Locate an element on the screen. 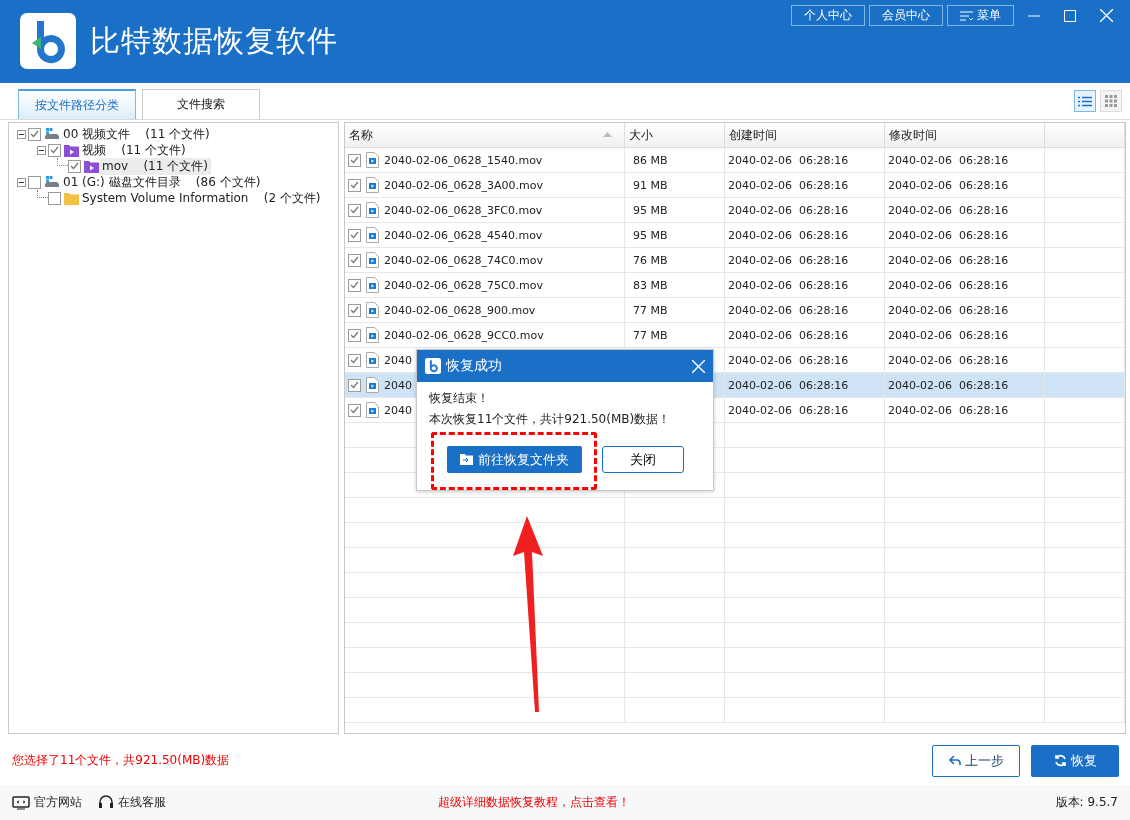  file-name: 2040-02-06_0628_3A00.mov is located at coordinates (463, 185).